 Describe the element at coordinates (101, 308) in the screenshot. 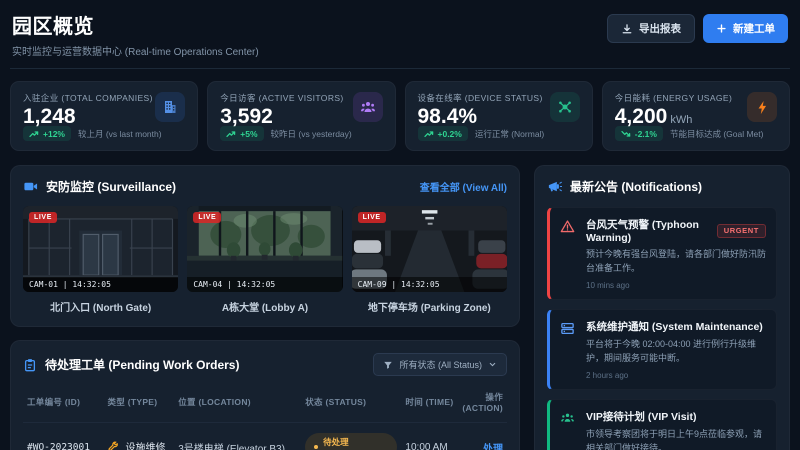

I see `camera-caption: 北门入口 (North Gate)` at that location.